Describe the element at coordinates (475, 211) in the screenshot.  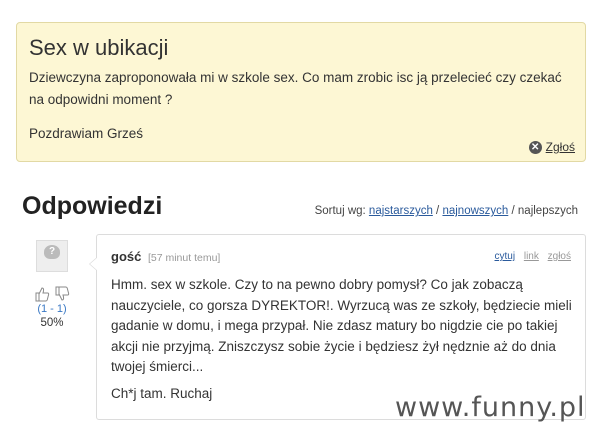
I see `sort-newest-link: najnowszych` at that location.